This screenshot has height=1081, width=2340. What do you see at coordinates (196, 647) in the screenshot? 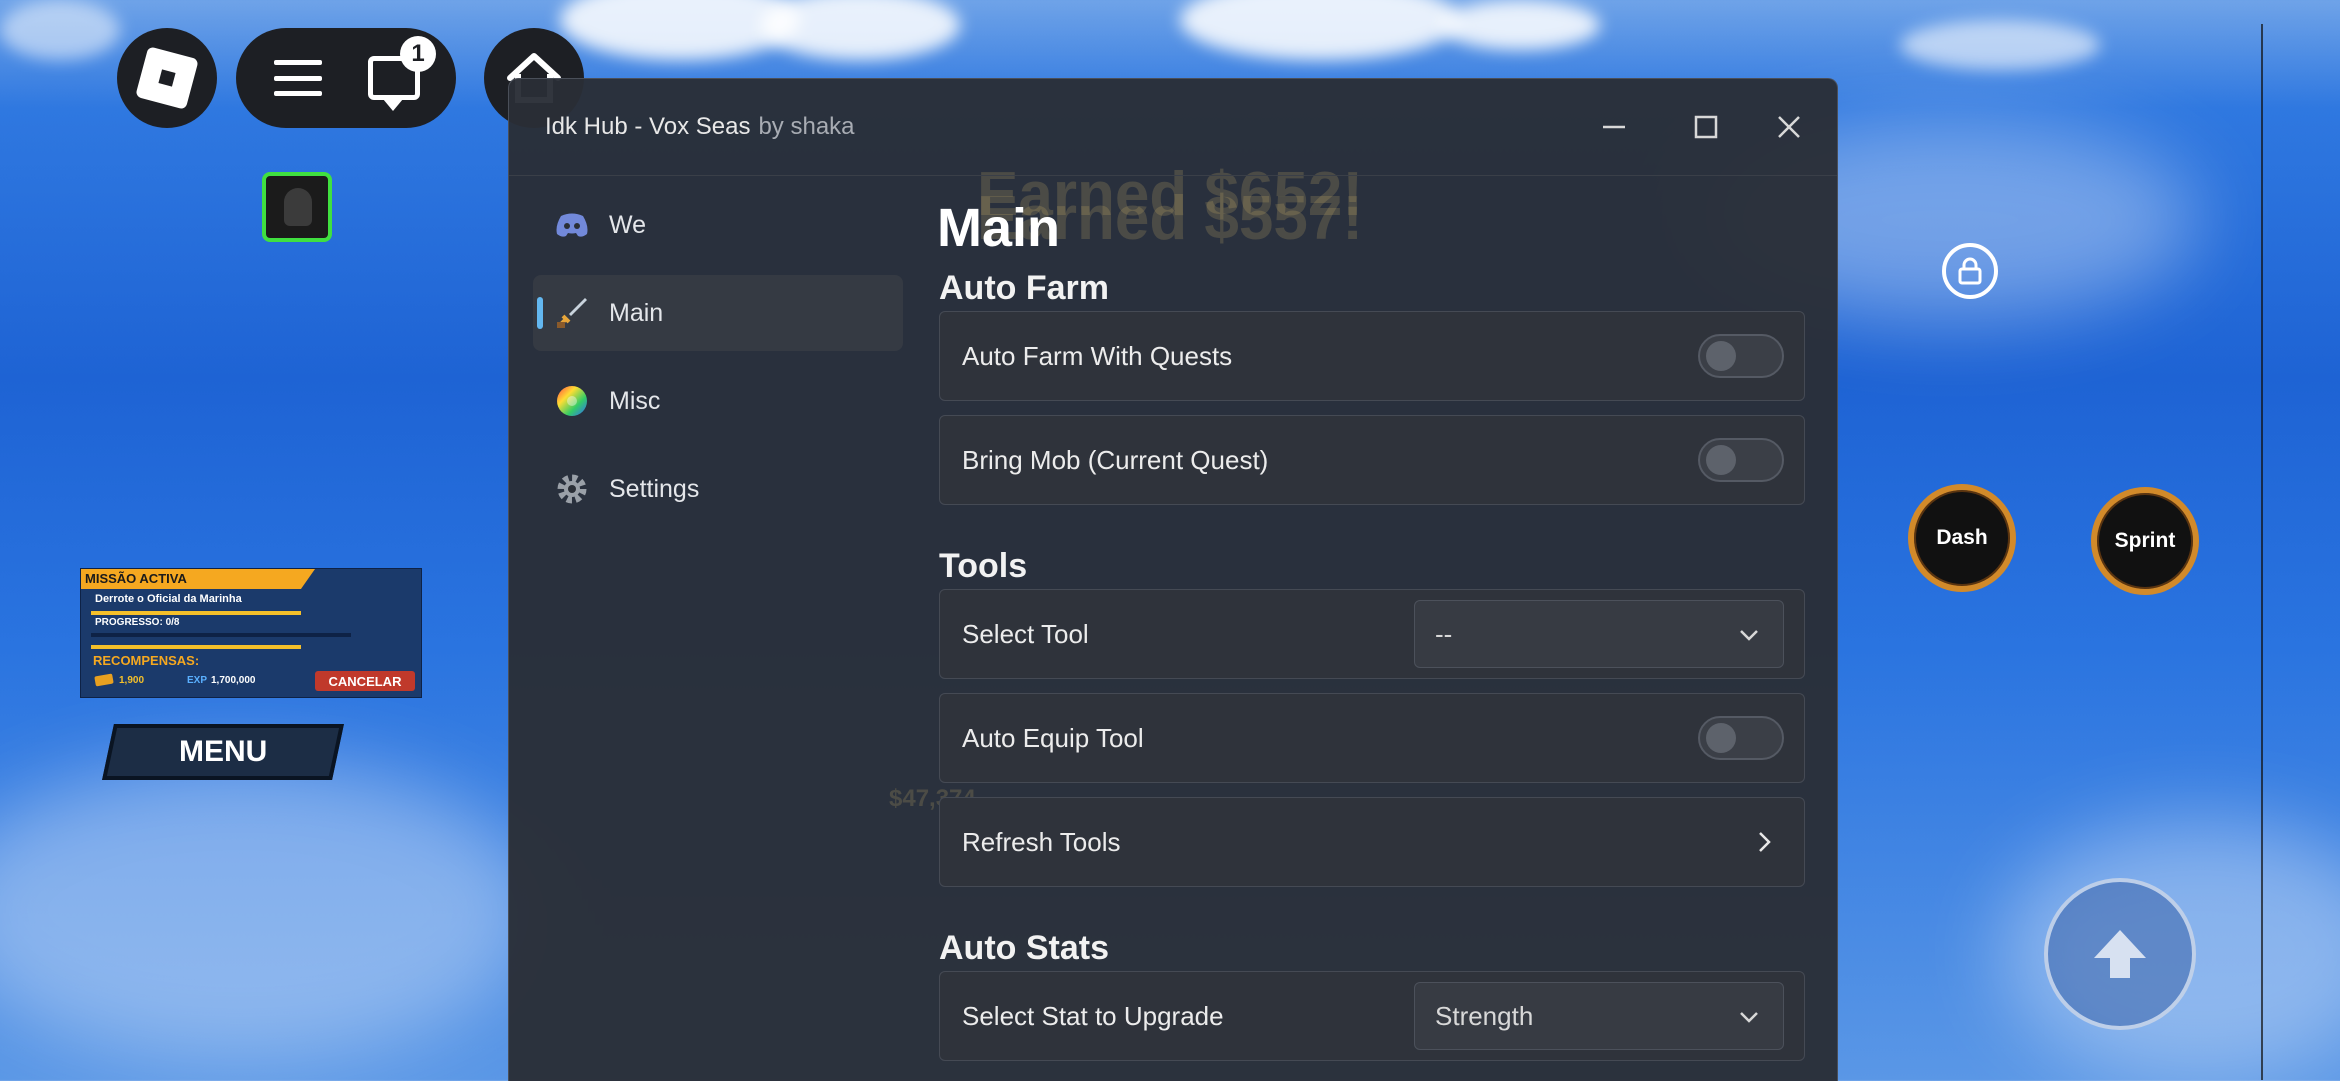
I see `quest-progress-bar` at bounding box center [196, 647].